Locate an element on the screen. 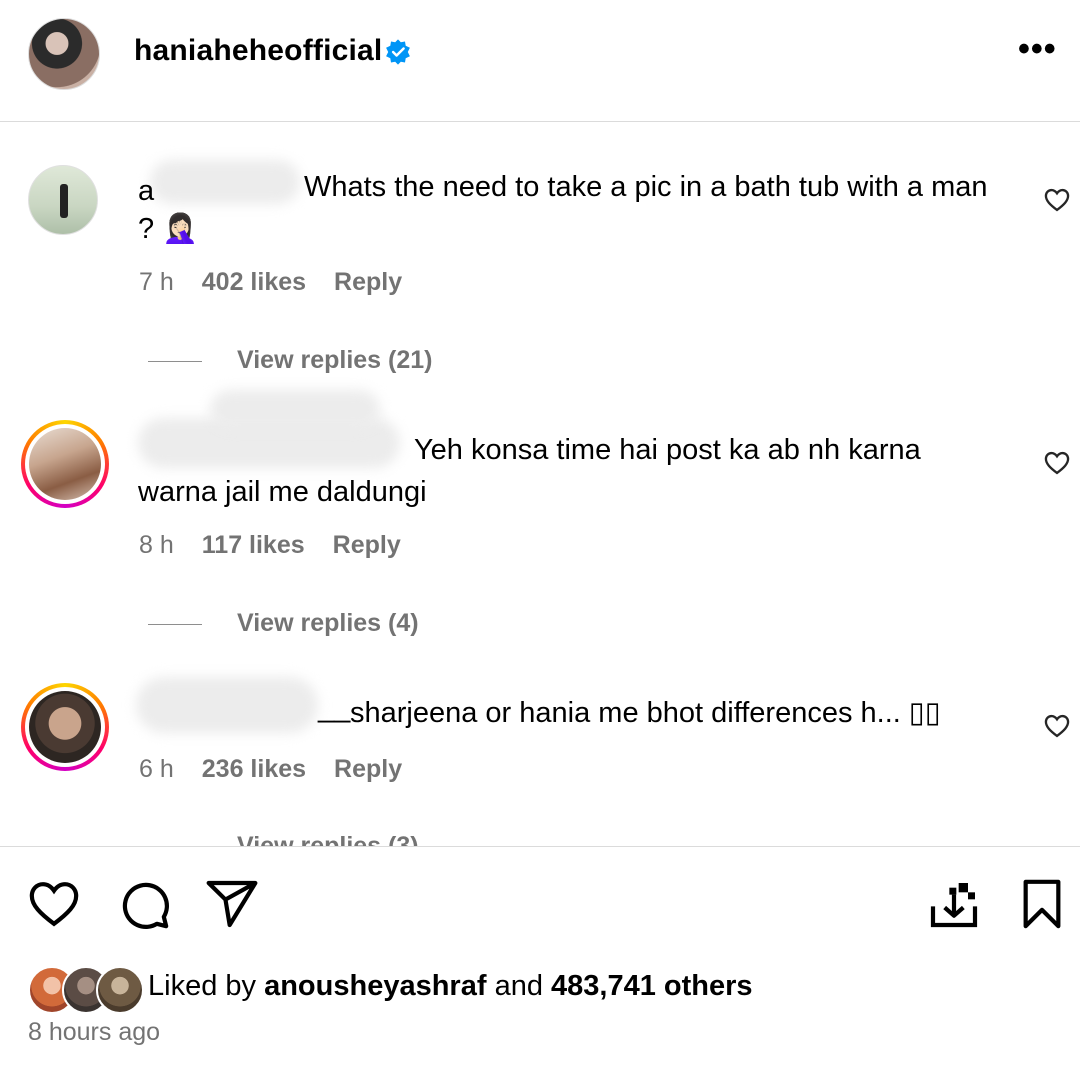  username-redacted-top is located at coordinates (295, 410).